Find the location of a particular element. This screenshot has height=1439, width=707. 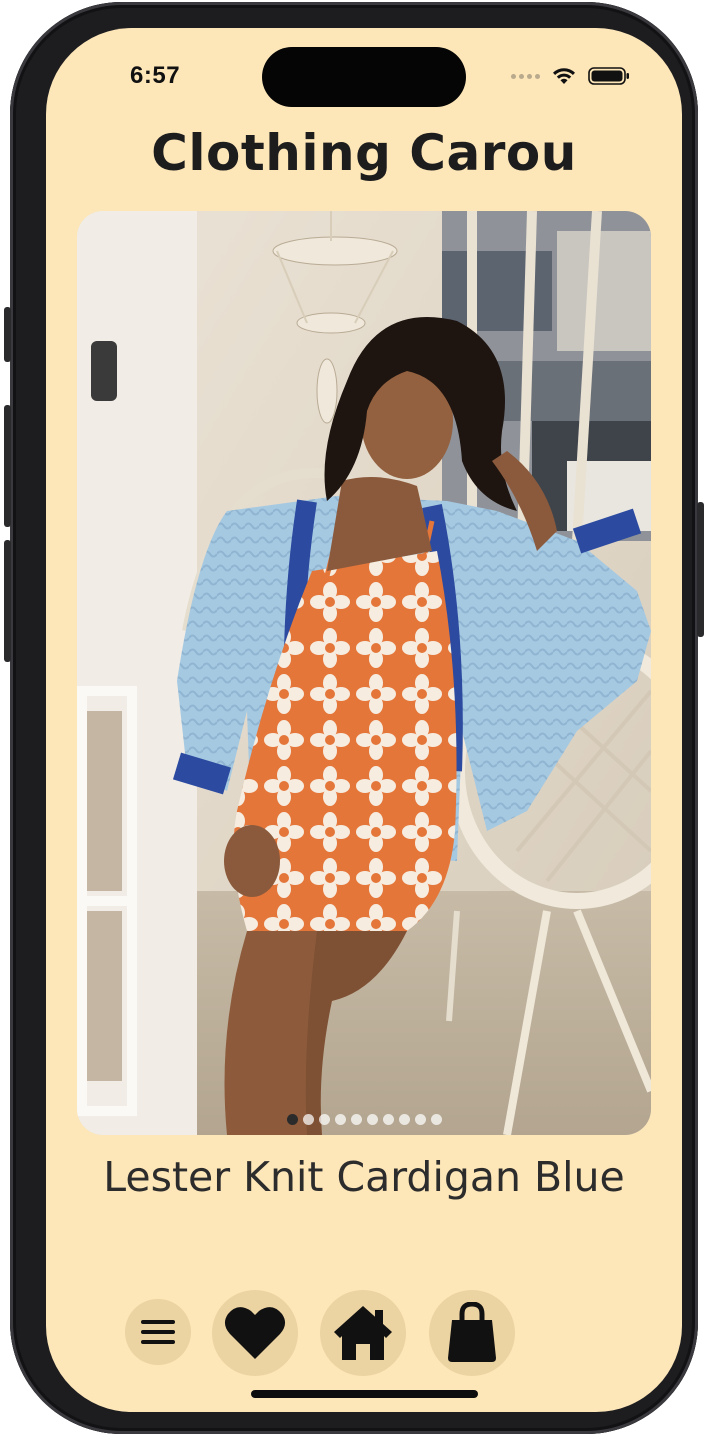

product-name: Lester Knit Cardigan Blue is located at coordinates (364, 1177).